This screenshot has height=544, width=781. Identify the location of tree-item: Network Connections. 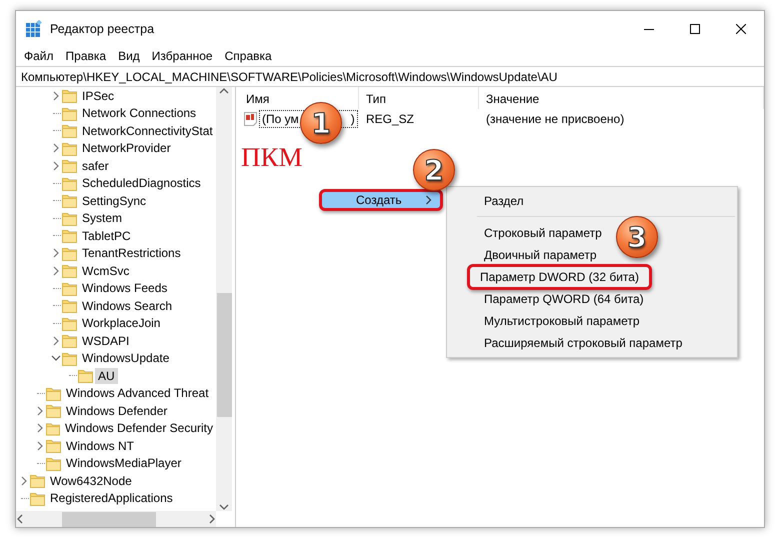
(139, 113).